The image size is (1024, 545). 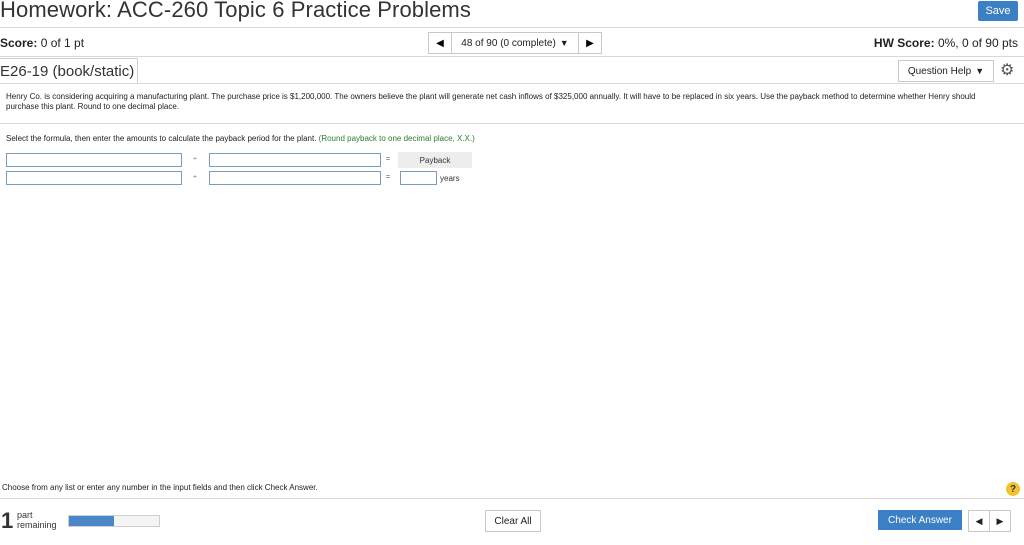 I want to click on hw-score-value: 0%, 0 of 90 pts, so click(x=977, y=43).